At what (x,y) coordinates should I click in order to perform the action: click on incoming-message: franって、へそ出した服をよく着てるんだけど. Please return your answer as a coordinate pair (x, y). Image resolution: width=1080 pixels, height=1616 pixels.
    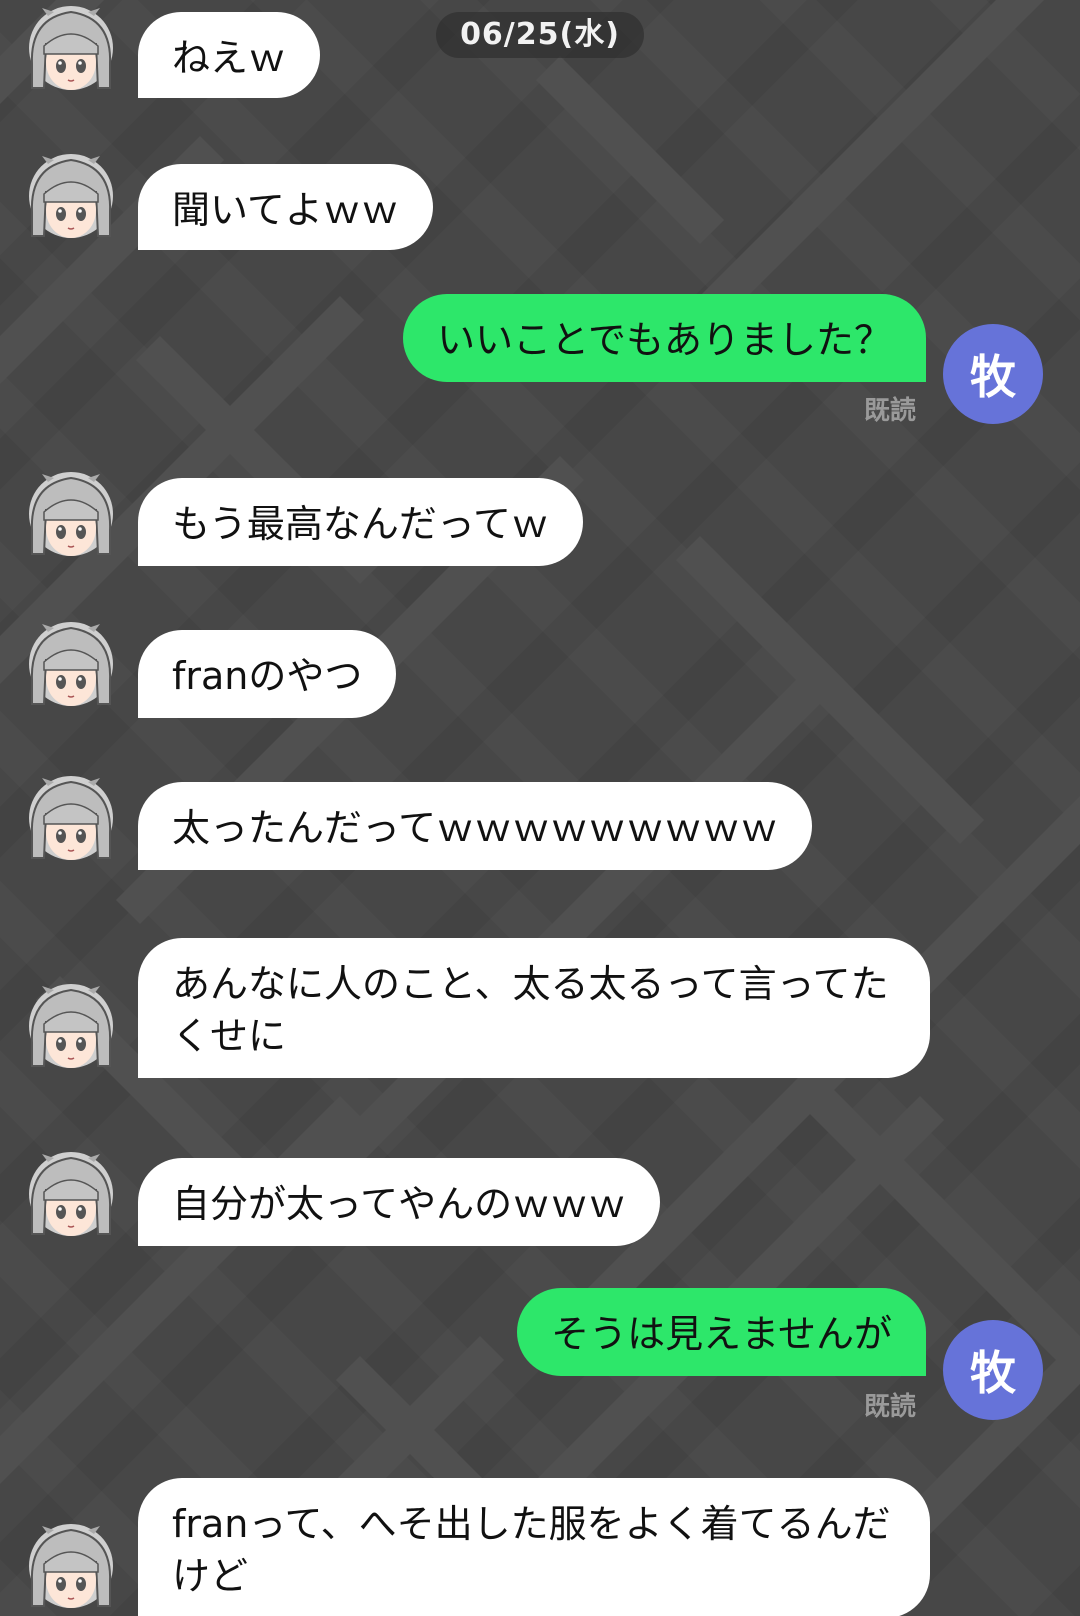
    Looking at the image, I should click on (534, 1547).